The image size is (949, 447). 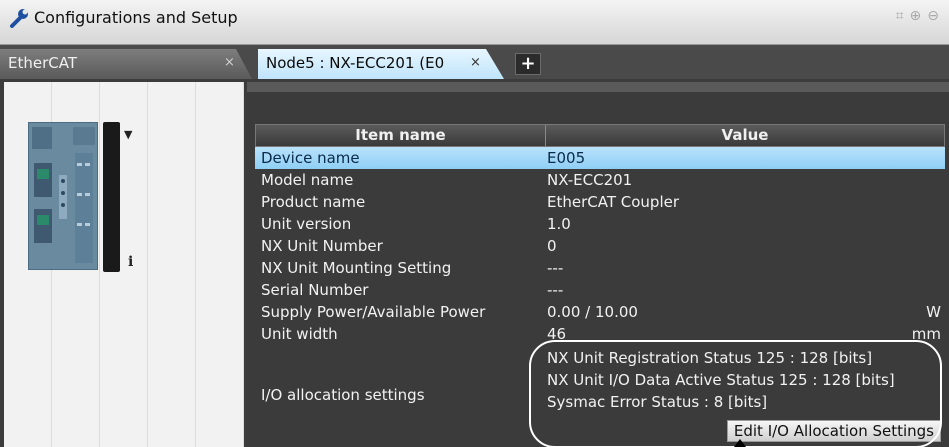 What do you see at coordinates (933, 312) in the screenshot?
I see `unit-label: W` at bounding box center [933, 312].